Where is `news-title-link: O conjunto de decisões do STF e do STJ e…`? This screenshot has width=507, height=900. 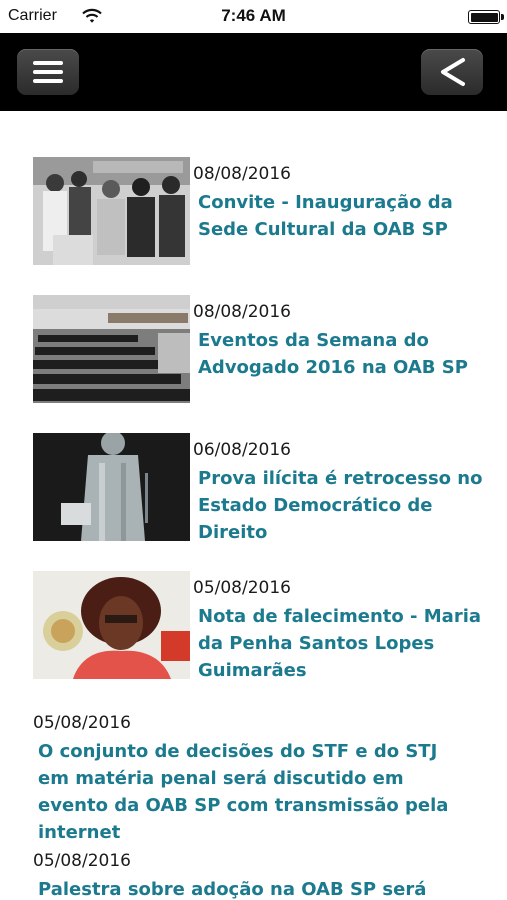 news-title-link: O conjunto de decisões do STF e do STJ e… is located at coordinates (253, 792).